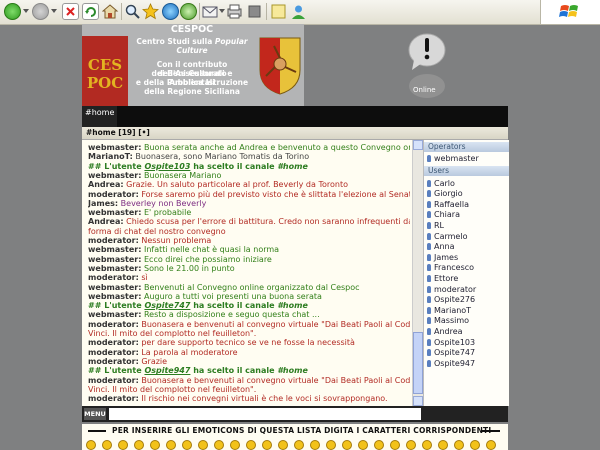 The height and width of the screenshot is (450, 600). What do you see at coordinates (278, 11) in the screenshot?
I see `notes-icon` at bounding box center [278, 11].